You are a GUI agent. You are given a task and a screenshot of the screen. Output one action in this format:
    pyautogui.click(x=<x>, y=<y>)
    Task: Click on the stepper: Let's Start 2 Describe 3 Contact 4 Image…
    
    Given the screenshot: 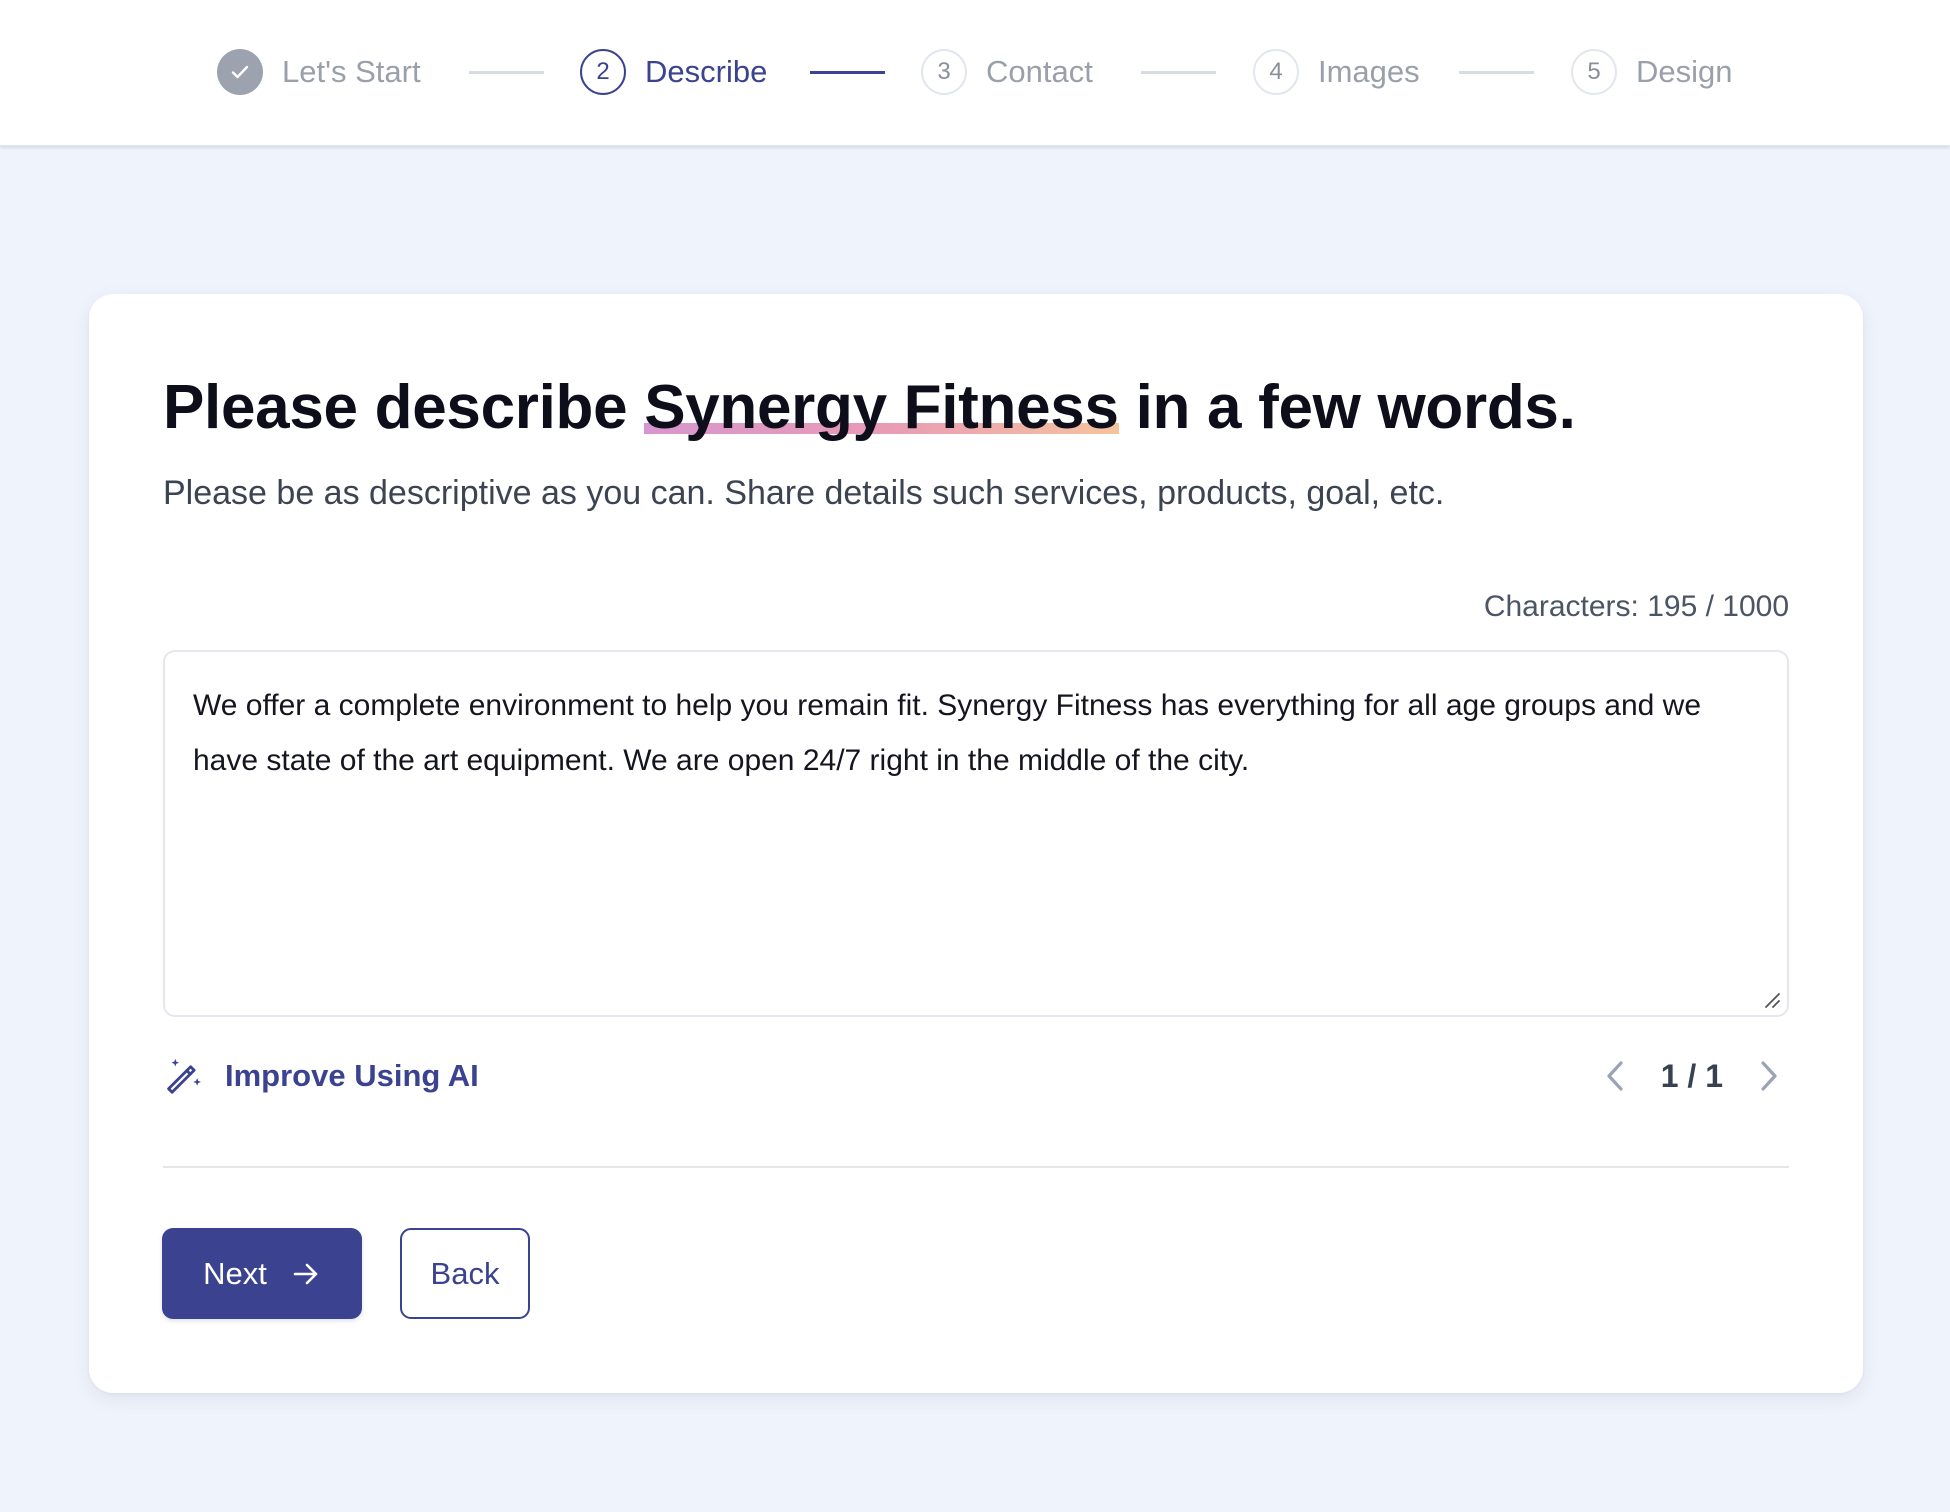 What is the action you would take?
    pyautogui.click(x=975, y=73)
    